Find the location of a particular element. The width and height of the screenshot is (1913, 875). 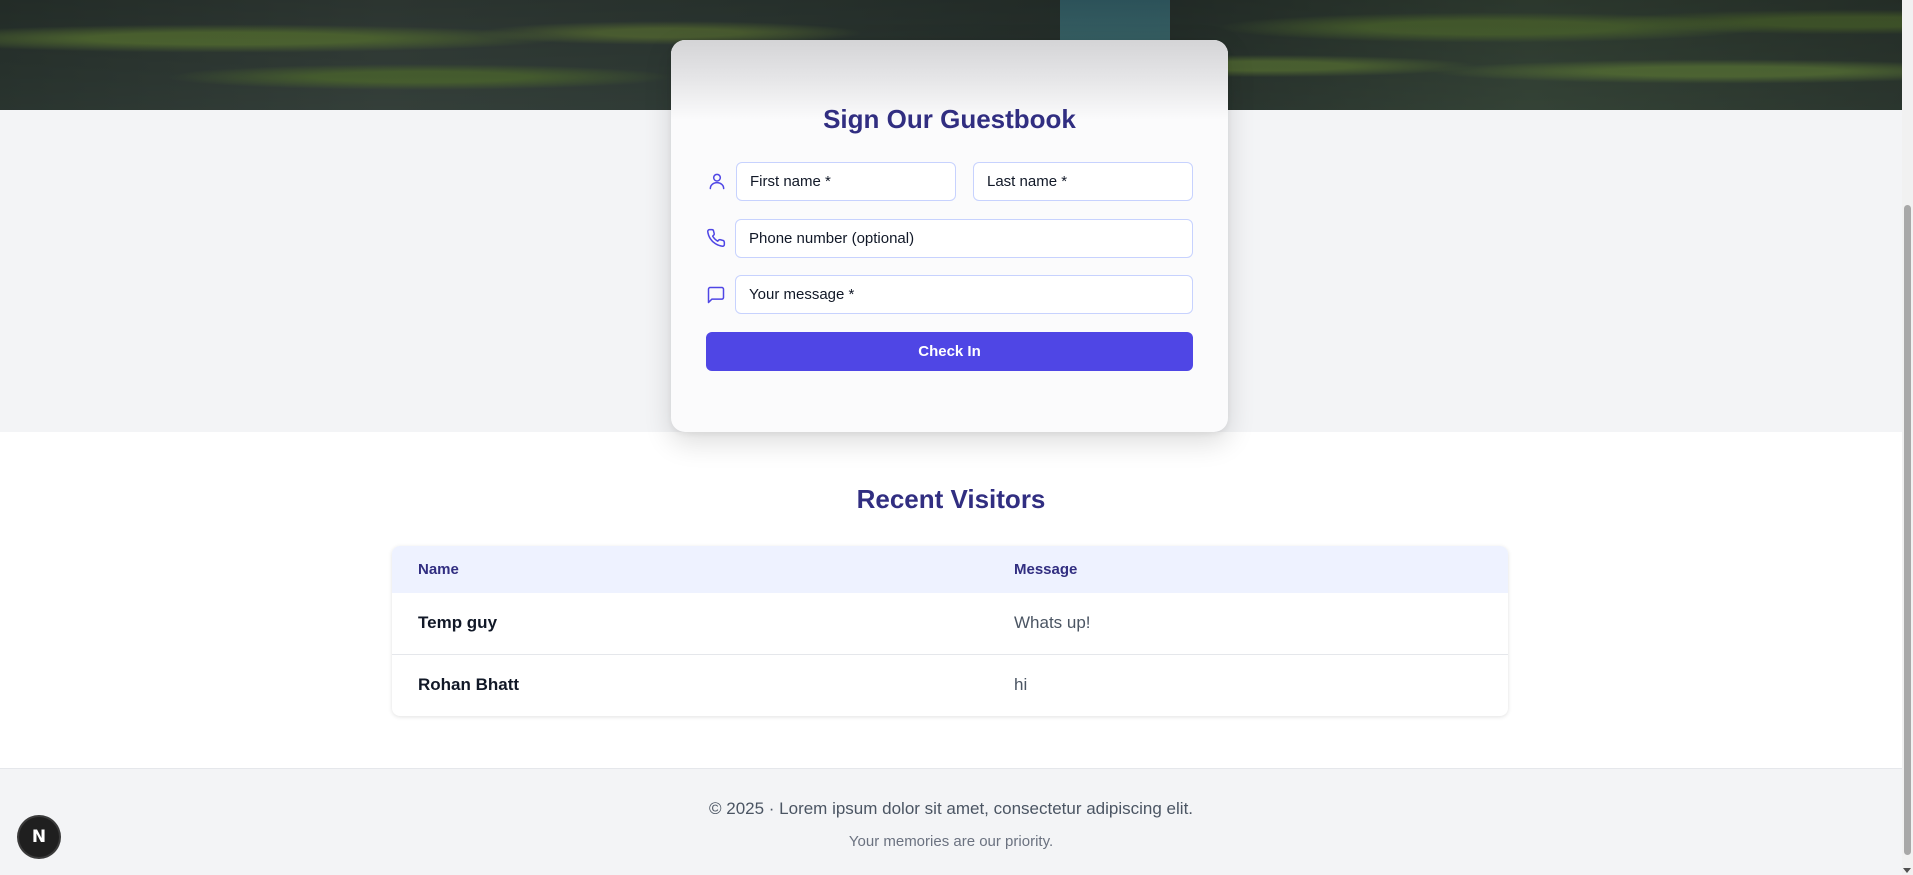

nextjs-dev-badge: N is located at coordinates (39, 837).